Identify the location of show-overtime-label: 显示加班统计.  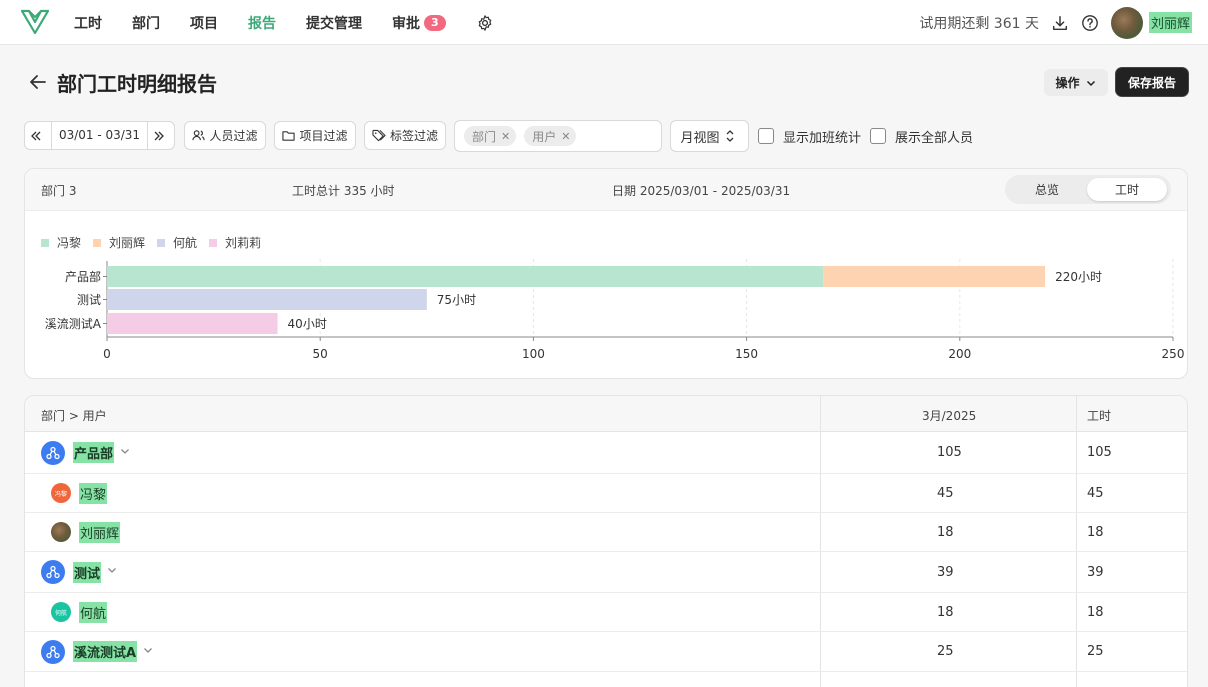
(822, 136).